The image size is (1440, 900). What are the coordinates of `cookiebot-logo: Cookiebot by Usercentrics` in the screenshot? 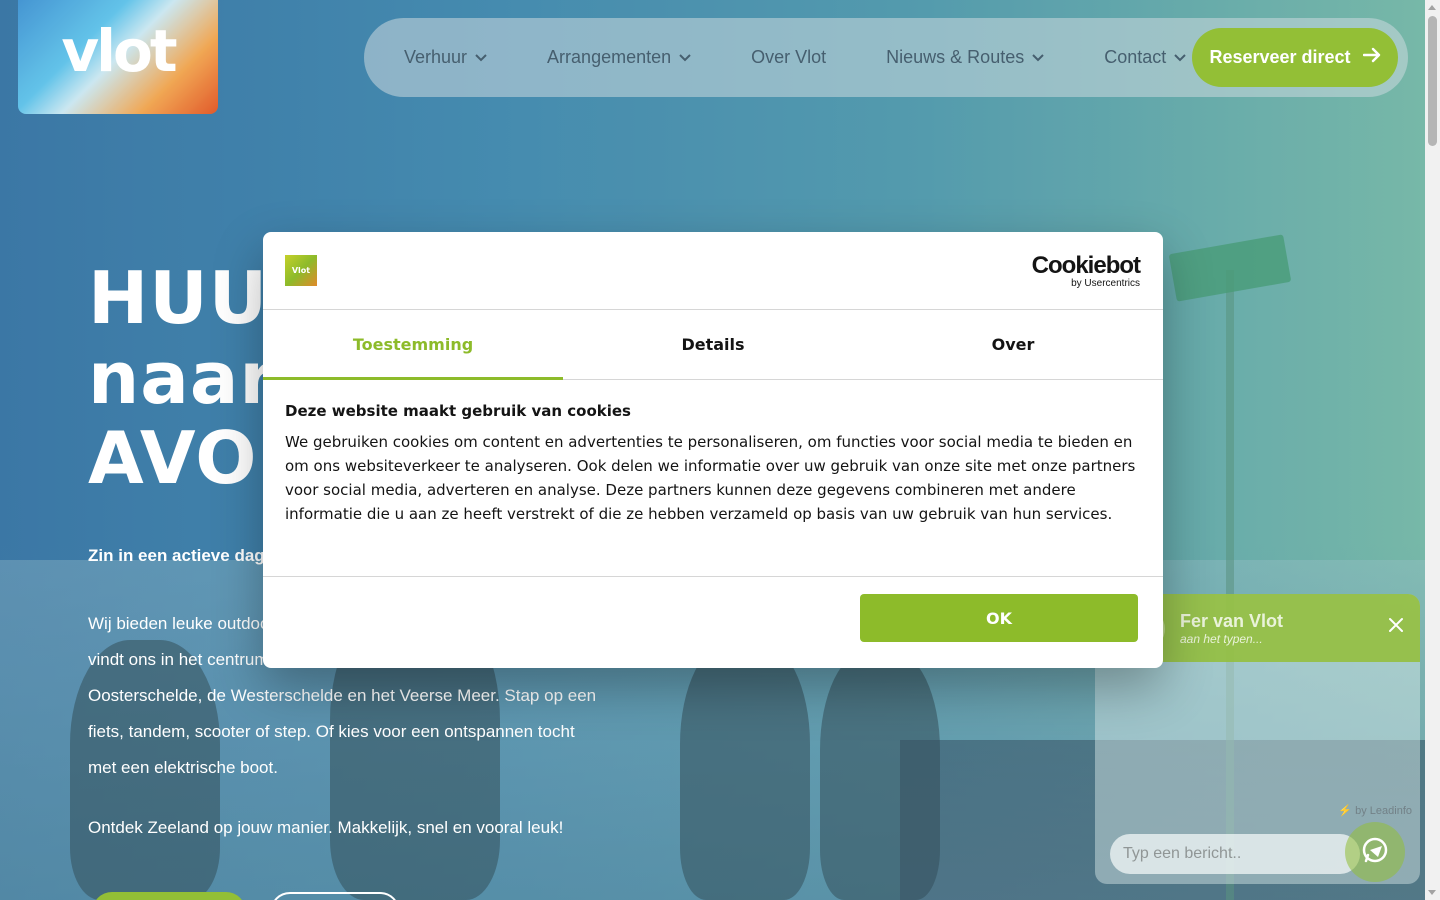 It's located at (1086, 271).